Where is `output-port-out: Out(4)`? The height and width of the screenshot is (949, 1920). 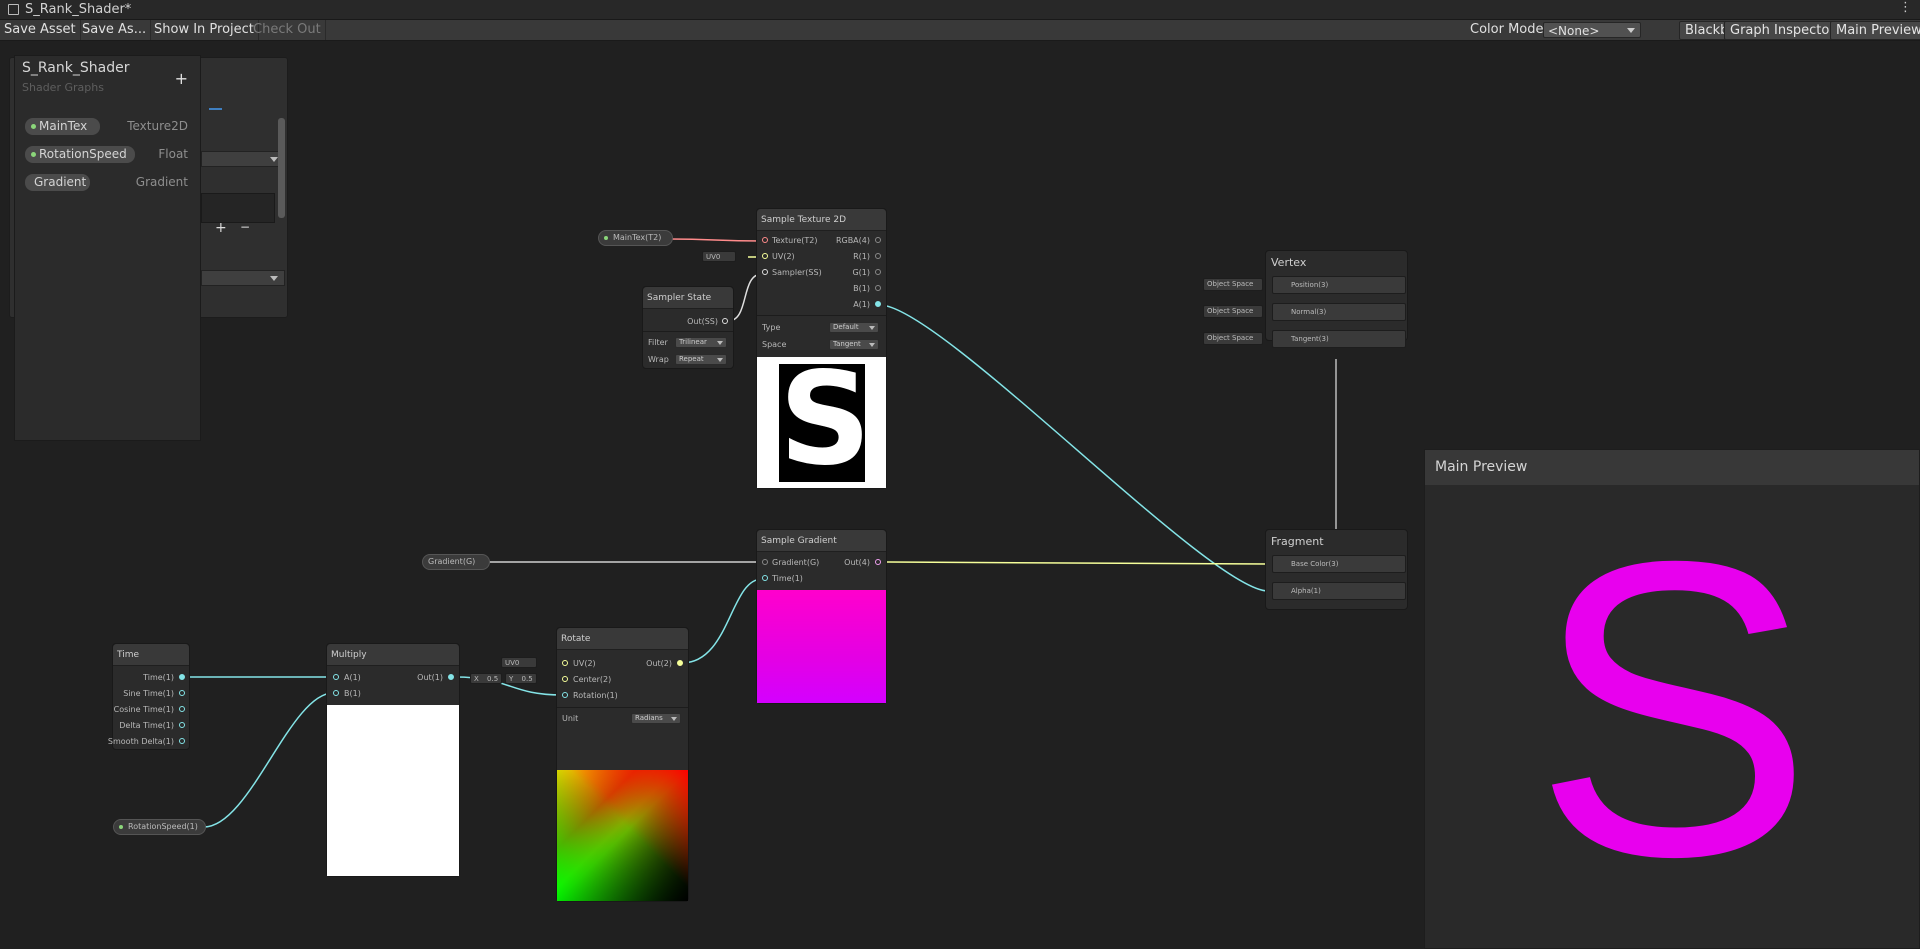 output-port-out: Out(4) is located at coordinates (857, 563).